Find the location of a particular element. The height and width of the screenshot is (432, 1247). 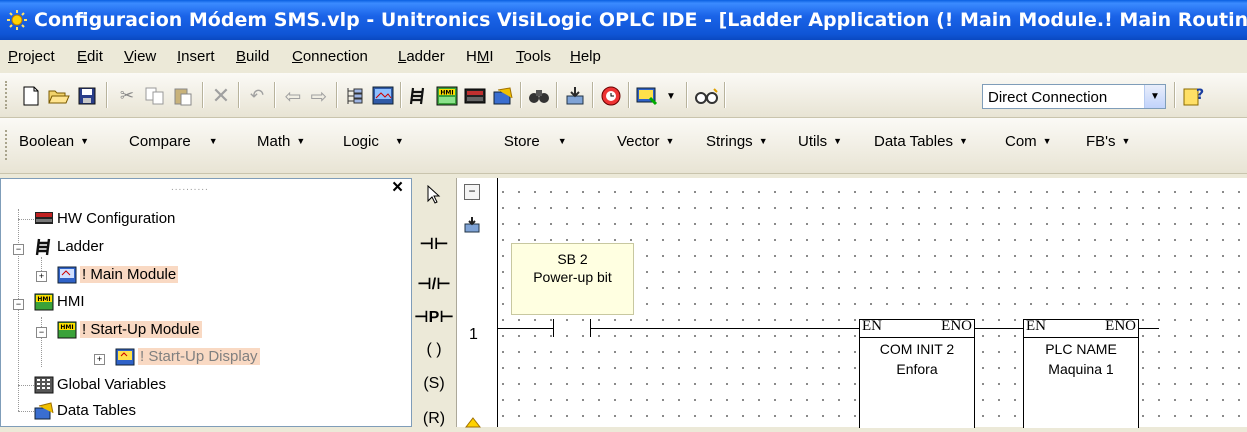

menu-edit: Edit is located at coordinates (90, 56).